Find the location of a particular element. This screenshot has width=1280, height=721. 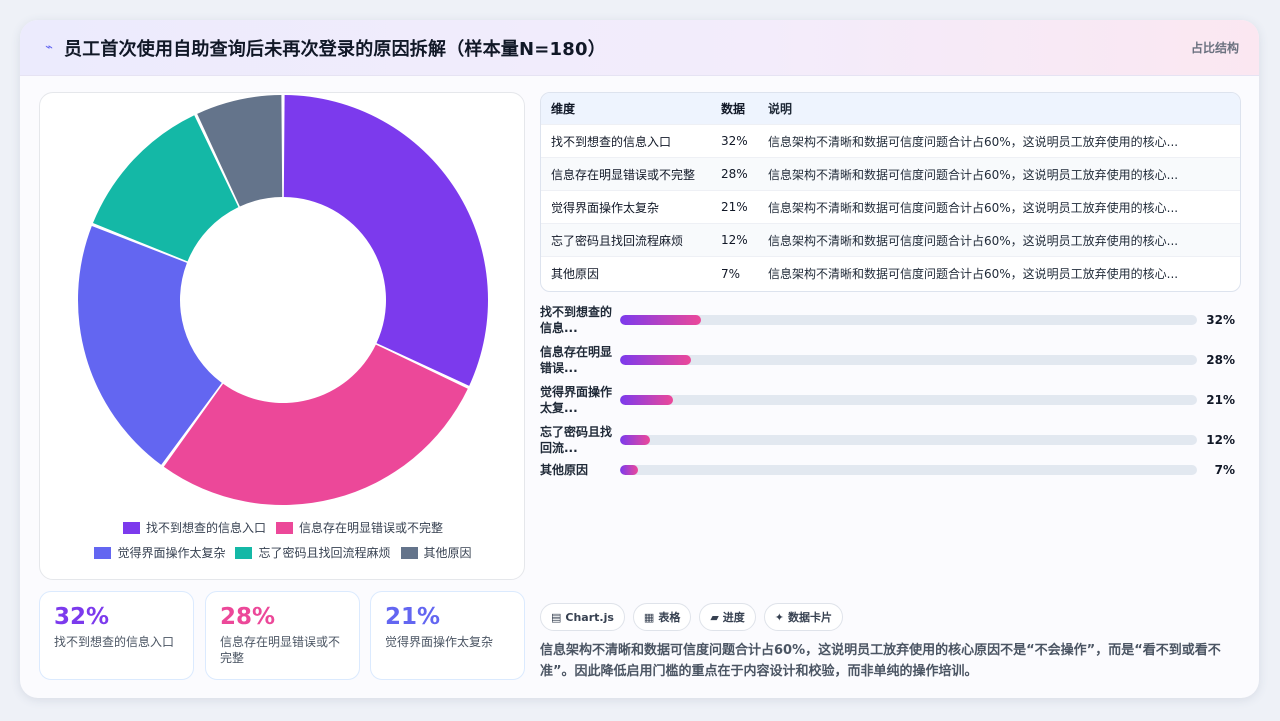

column-header: 说明 is located at coordinates (780, 109).